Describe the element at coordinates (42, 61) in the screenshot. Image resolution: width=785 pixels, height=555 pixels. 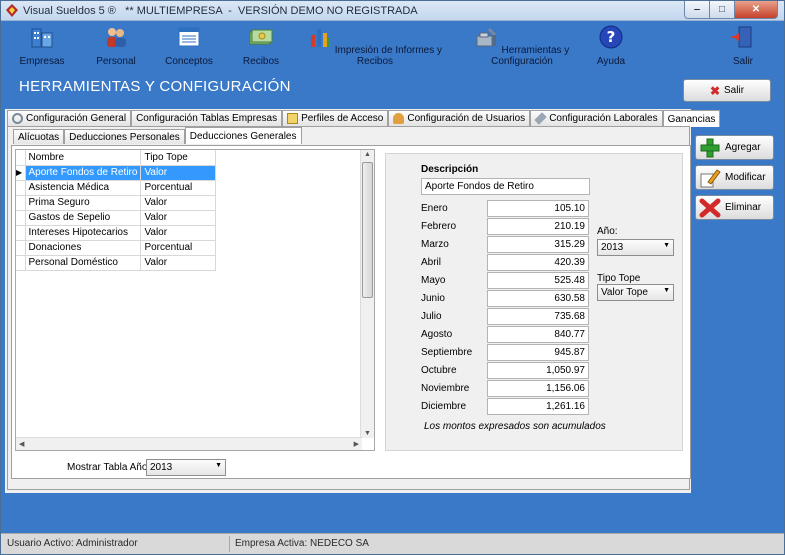
I see `toolbar-label: Empresas` at that location.